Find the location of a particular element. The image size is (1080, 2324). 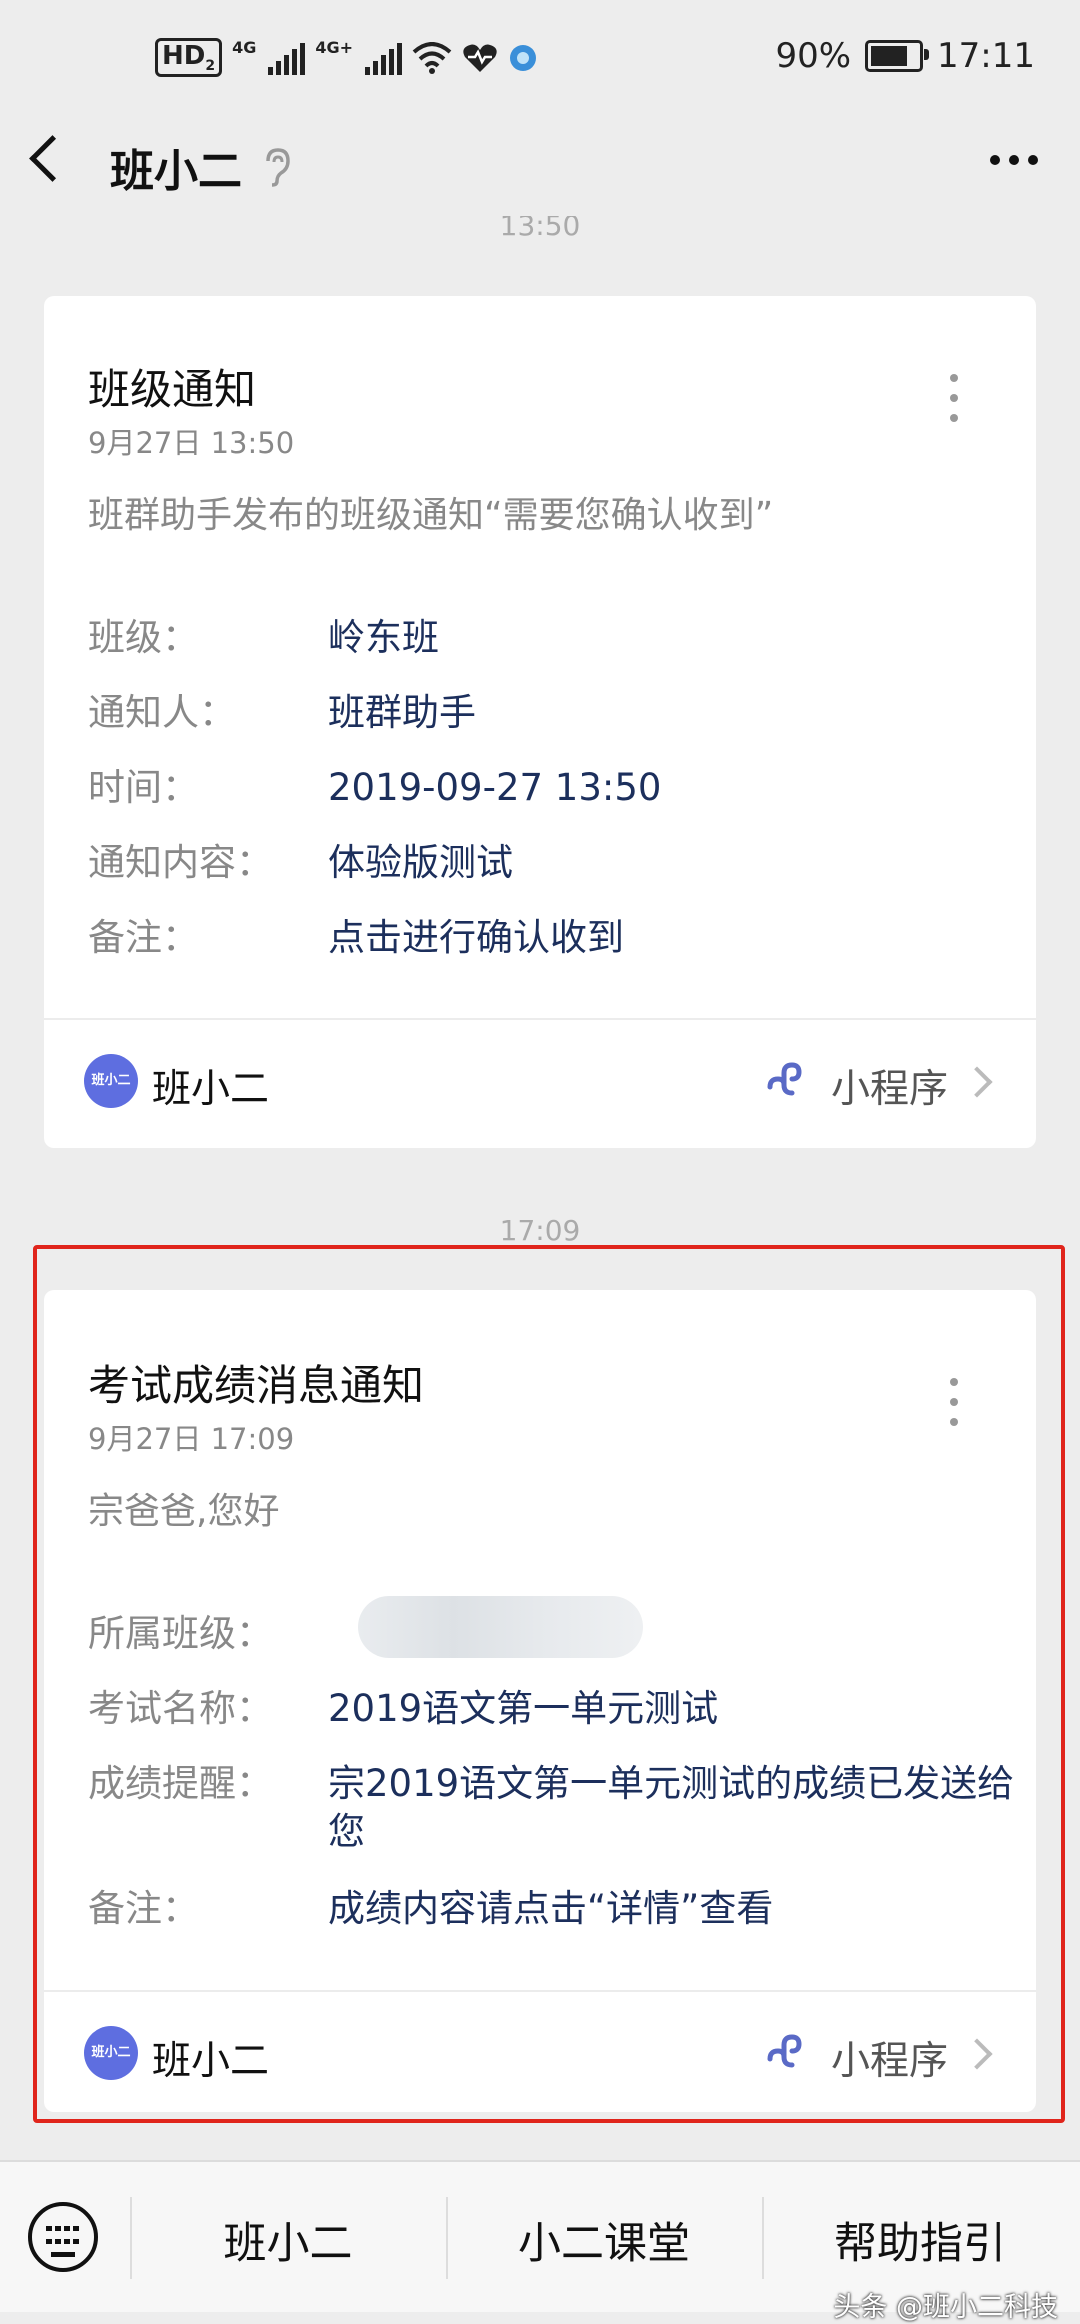

status-icons-left: HD2 4G 4G+ is located at coordinates (346, 58).